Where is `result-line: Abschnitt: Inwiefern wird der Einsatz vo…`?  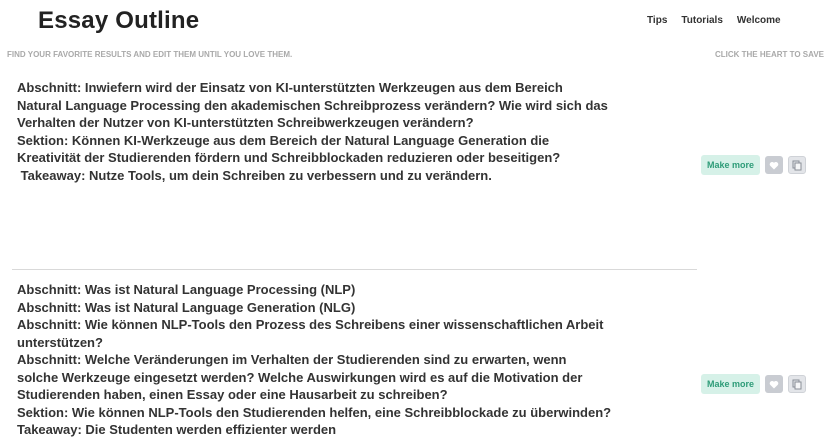
result-line: Abschnitt: Inwiefern wird der Einsatz vo… is located at coordinates (290, 87).